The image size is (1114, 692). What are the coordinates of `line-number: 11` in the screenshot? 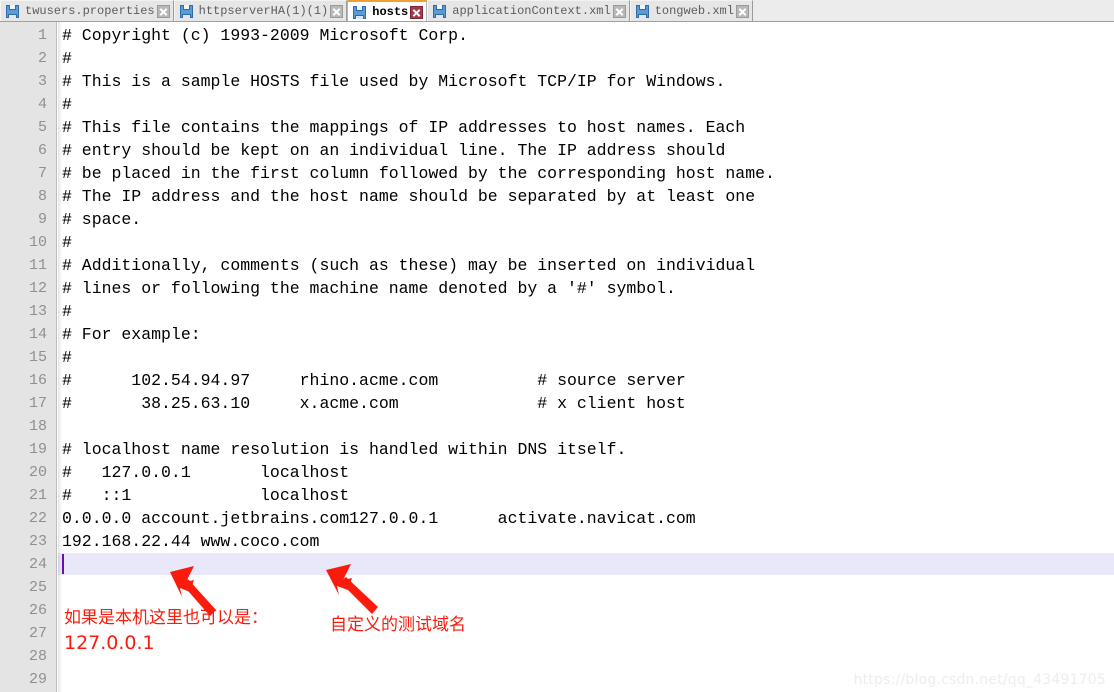 It's located at (37, 265).